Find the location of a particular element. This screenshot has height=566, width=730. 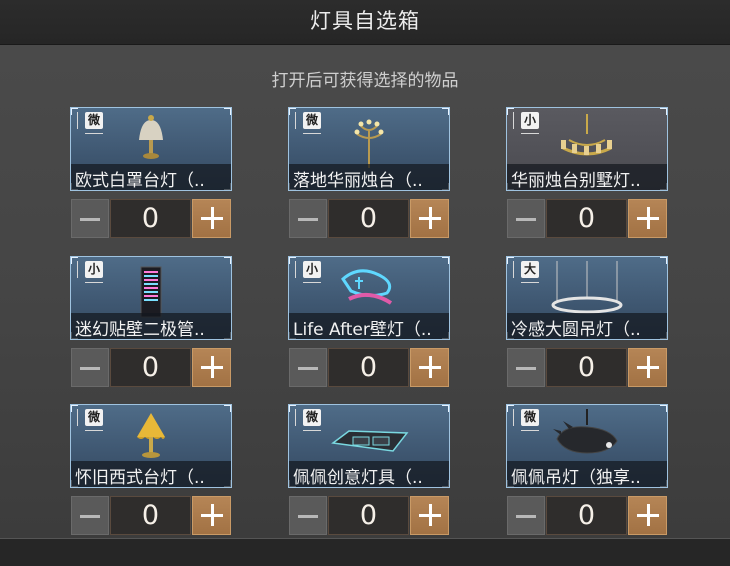

item-thumbnail: 小 华丽烛台别墅灯.. is located at coordinates (587, 149).